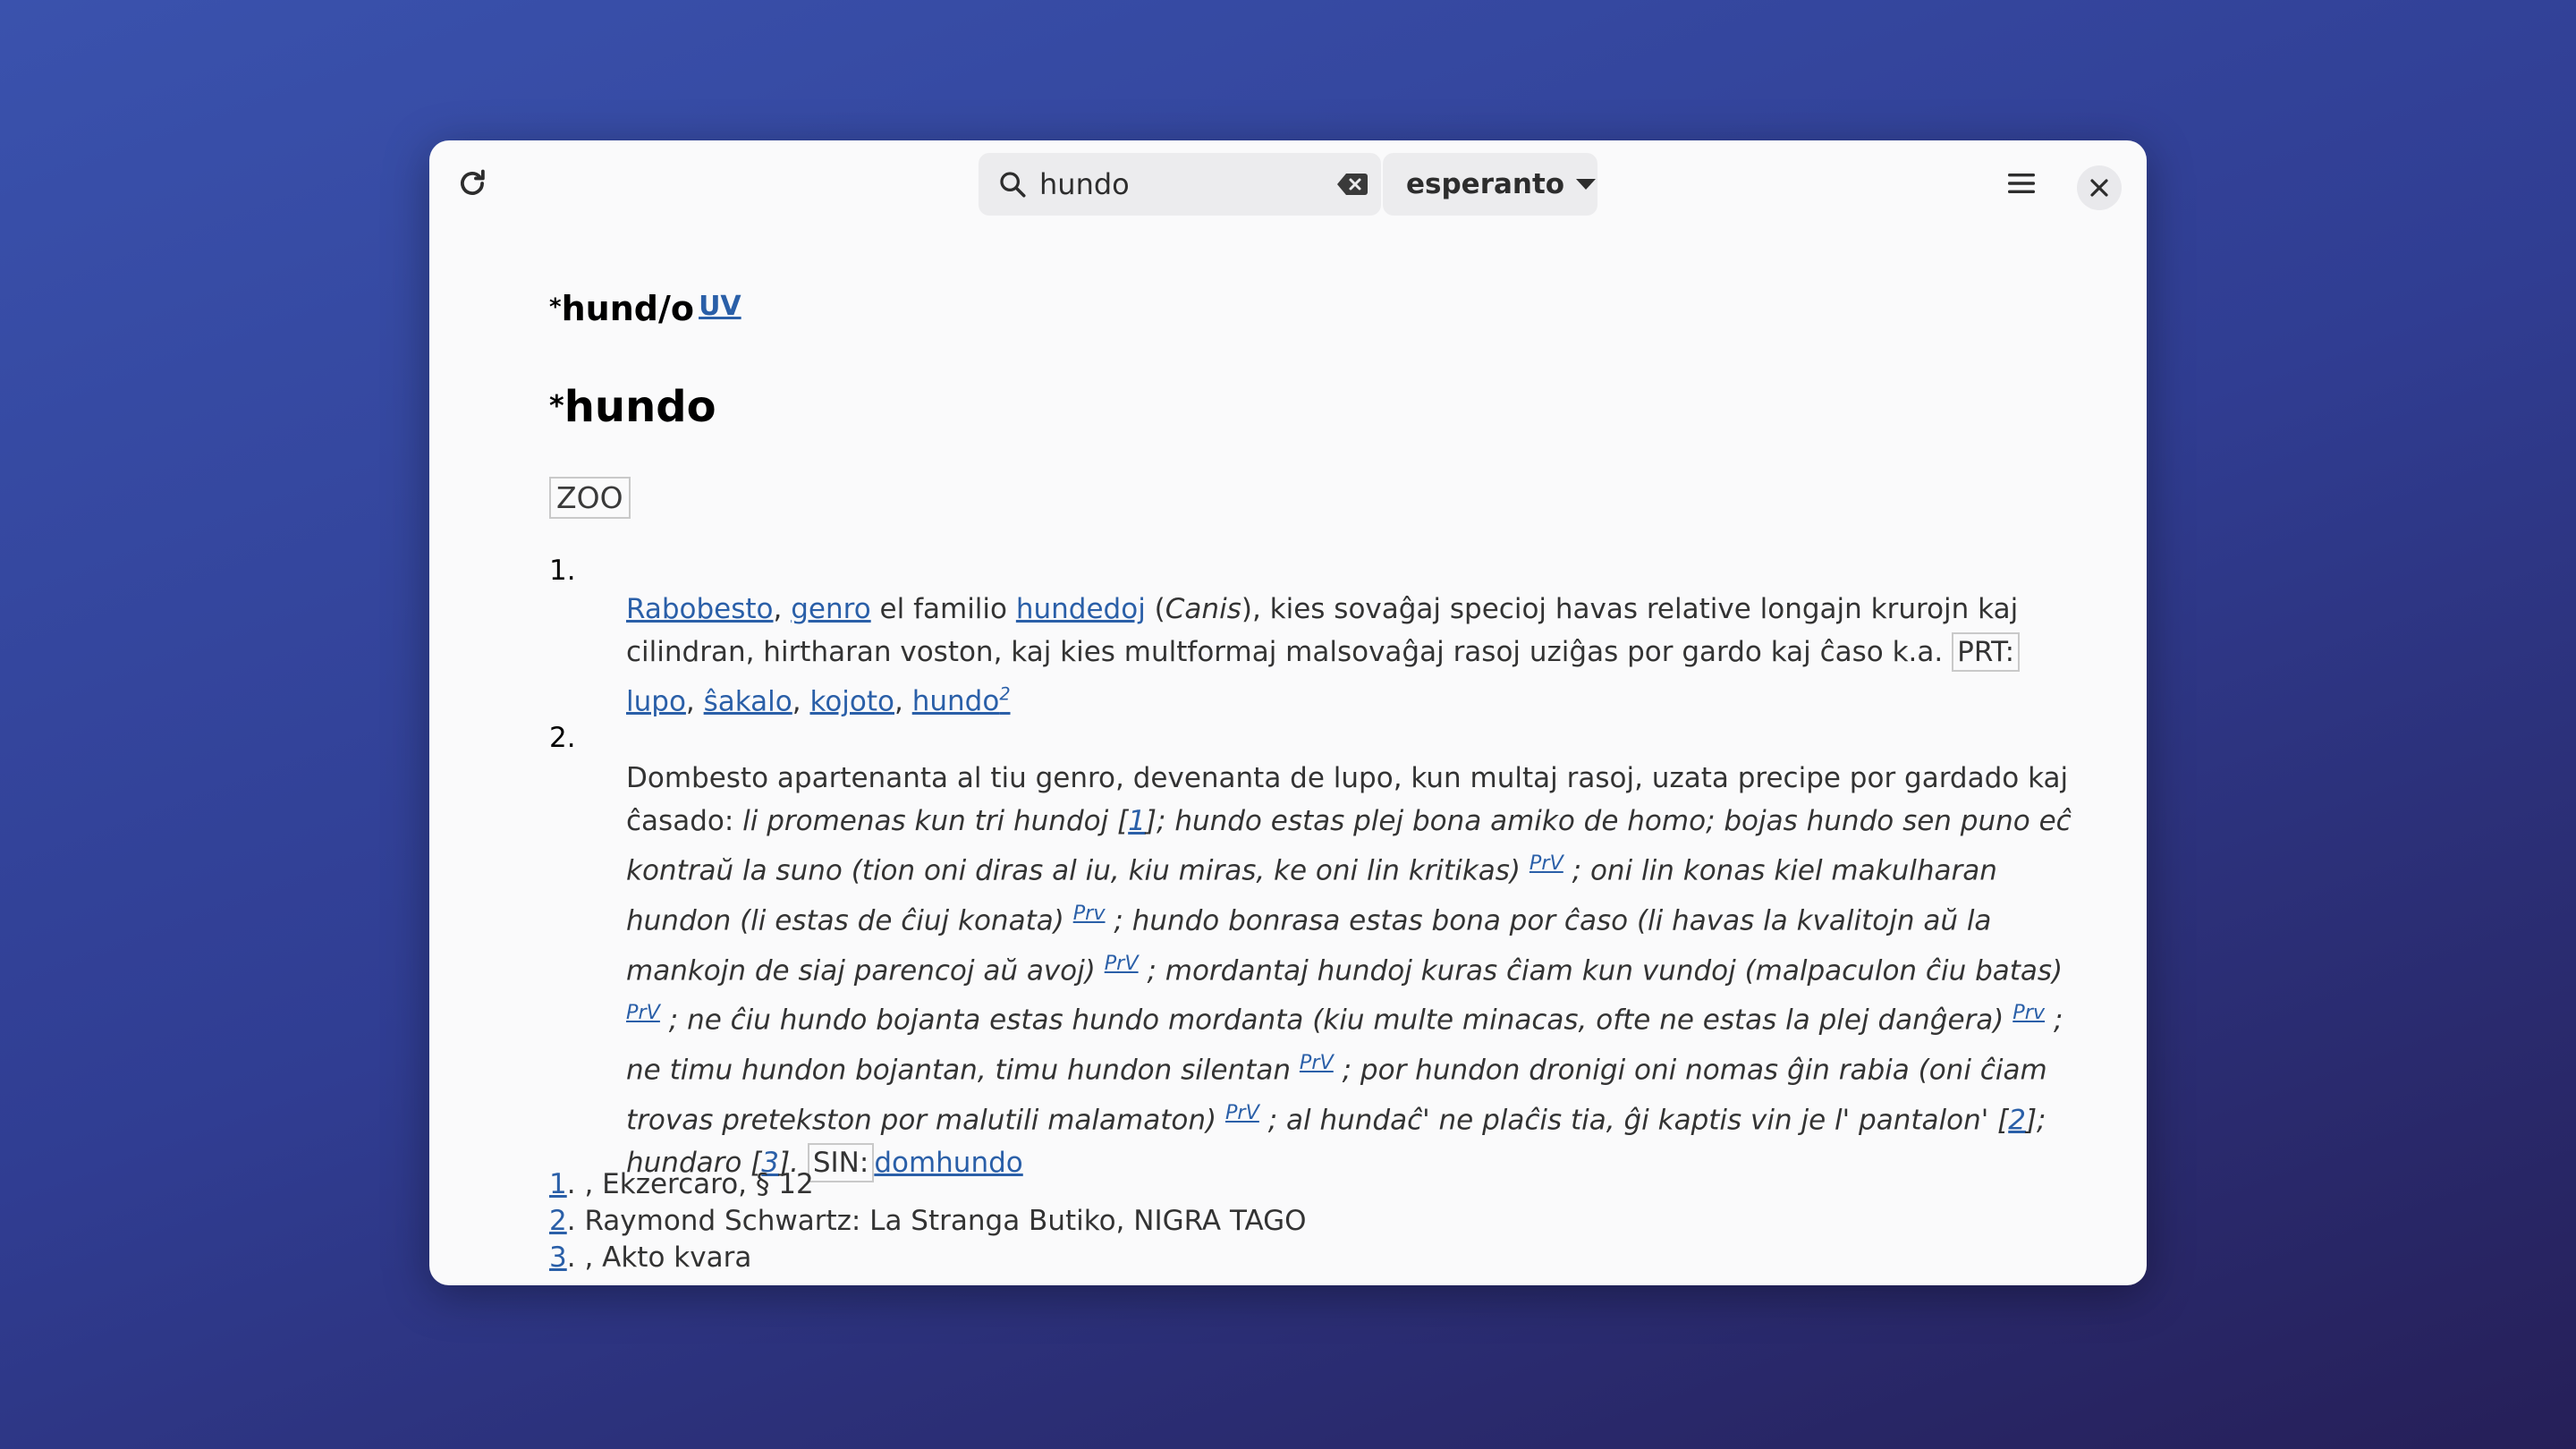 This screenshot has width=2576, height=1449. I want to click on root-asterisk: *, so click(555, 307).